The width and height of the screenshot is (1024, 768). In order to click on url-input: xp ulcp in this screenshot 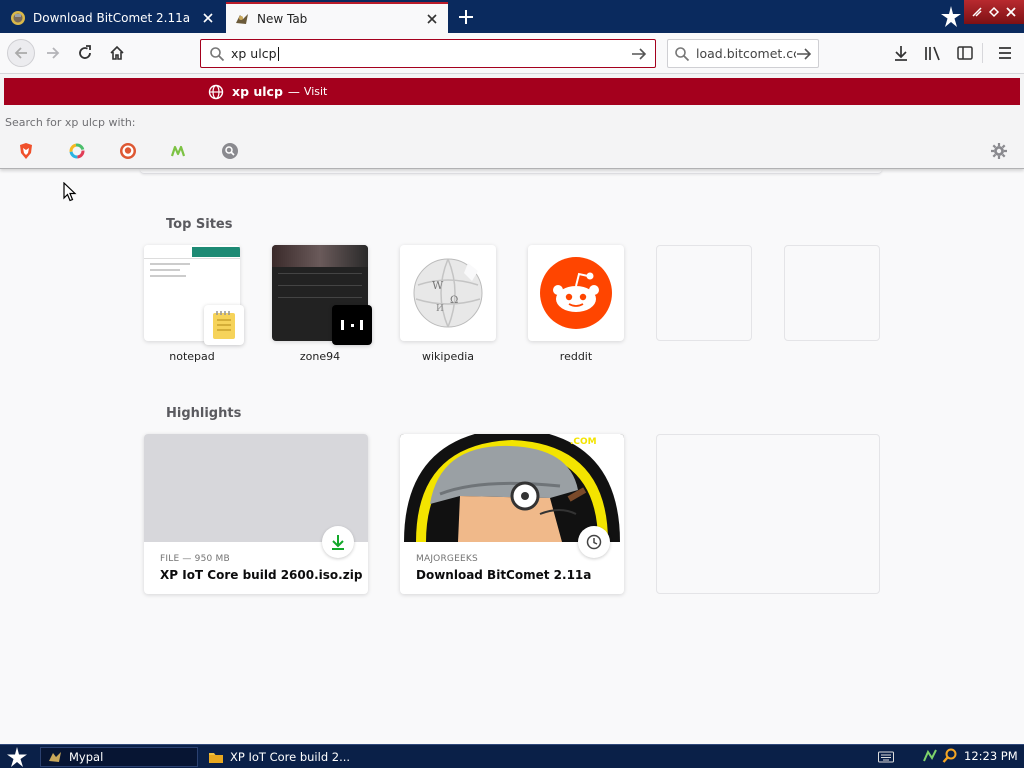, I will do `click(431, 54)`.